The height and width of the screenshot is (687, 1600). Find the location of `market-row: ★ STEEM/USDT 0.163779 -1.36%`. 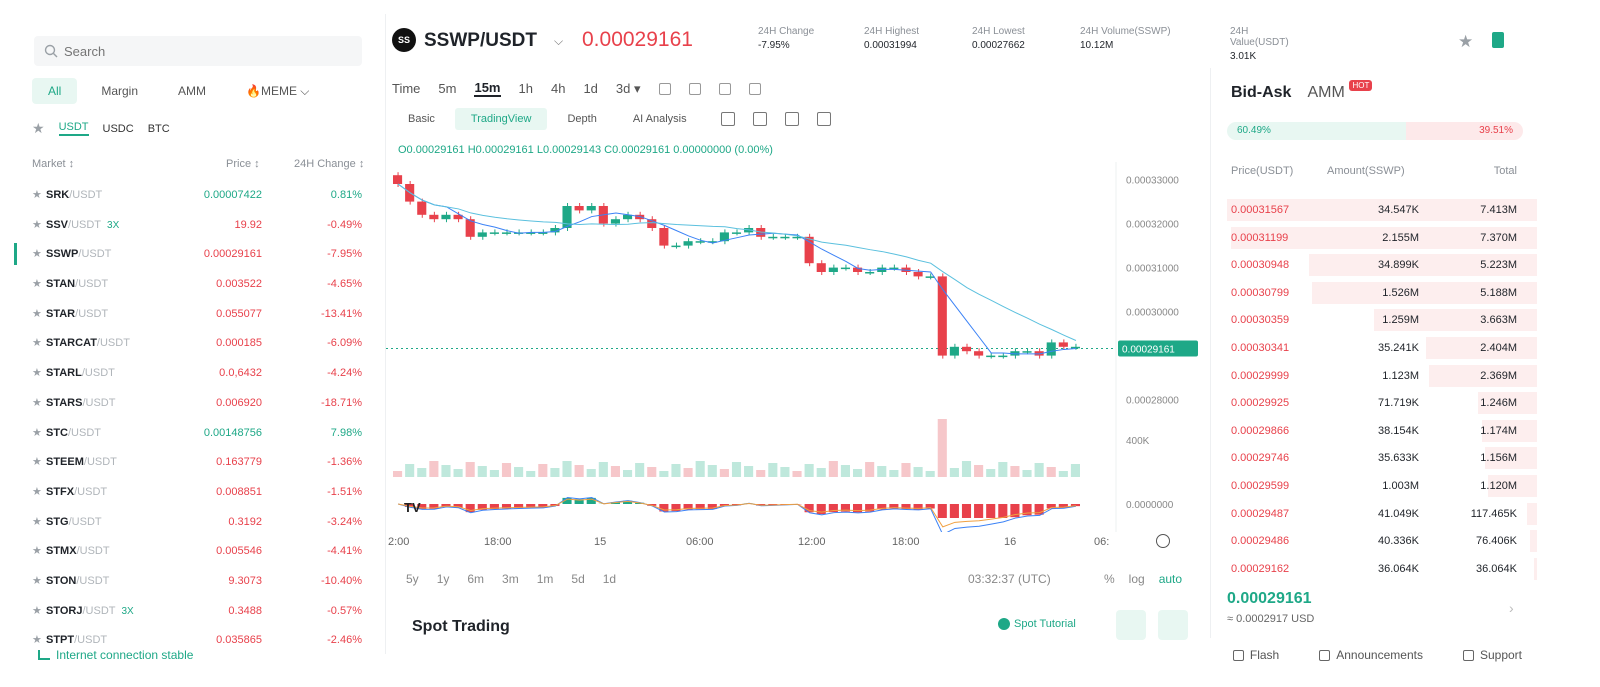

market-row: ★ STEEM/USDT 0.163779 -1.36% is located at coordinates (199, 462).